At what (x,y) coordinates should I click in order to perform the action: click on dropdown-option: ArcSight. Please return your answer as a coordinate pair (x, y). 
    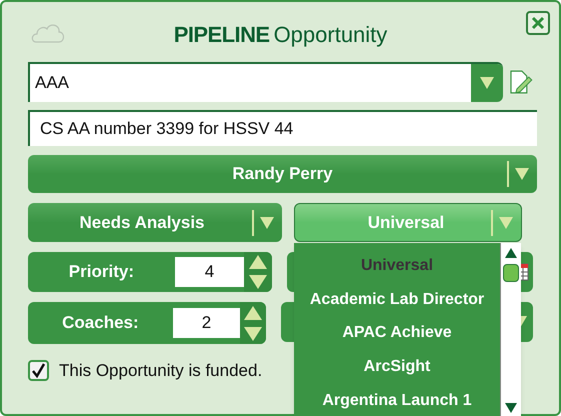
    Looking at the image, I should click on (397, 367).